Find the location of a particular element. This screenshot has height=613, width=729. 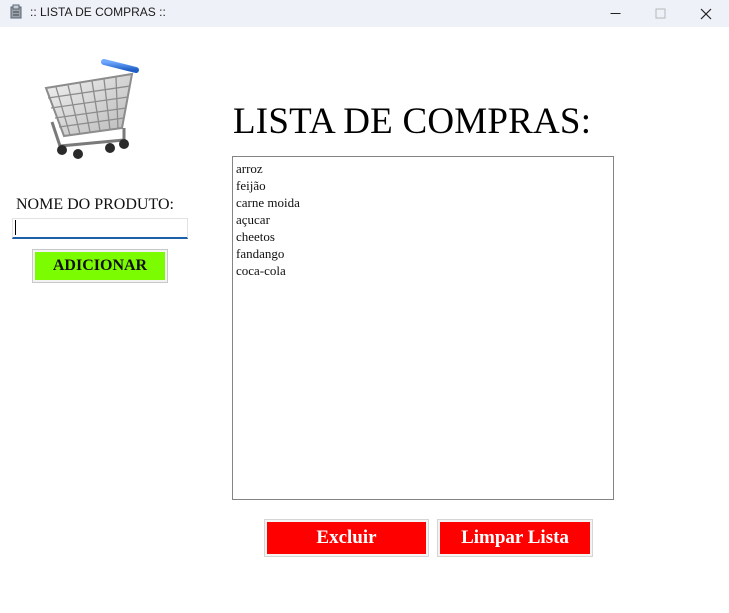

delete-button: Excluir is located at coordinates (346, 538).